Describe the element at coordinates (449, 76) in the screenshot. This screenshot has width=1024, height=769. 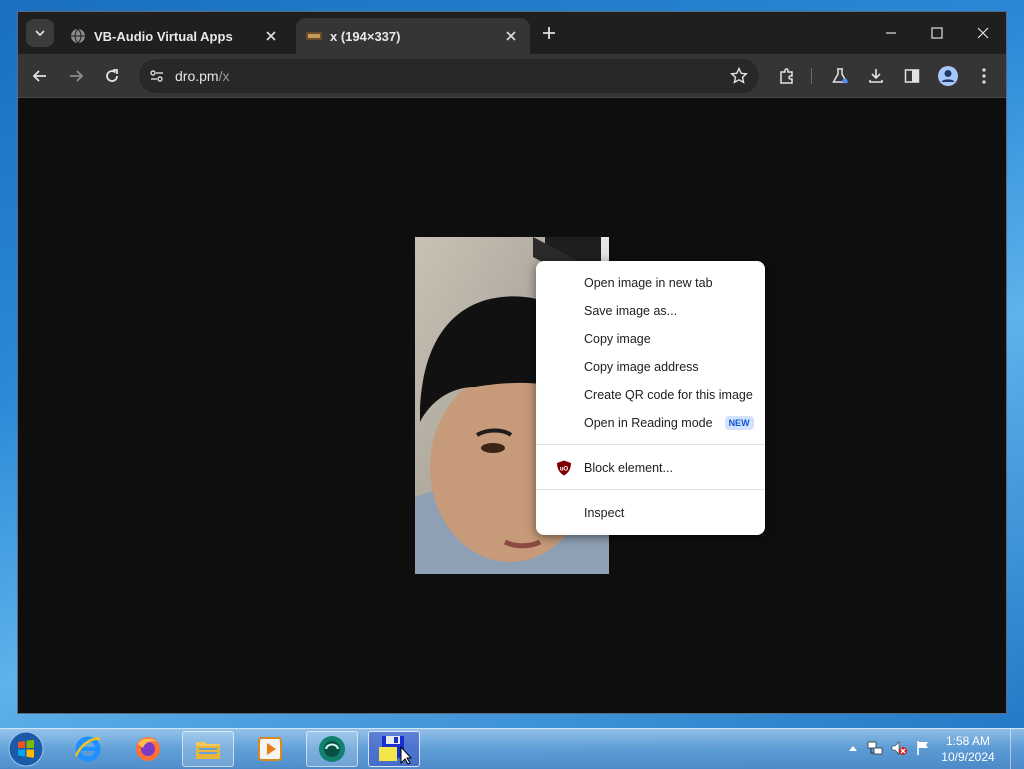
I see `address-bar: dro.pm/x` at that location.